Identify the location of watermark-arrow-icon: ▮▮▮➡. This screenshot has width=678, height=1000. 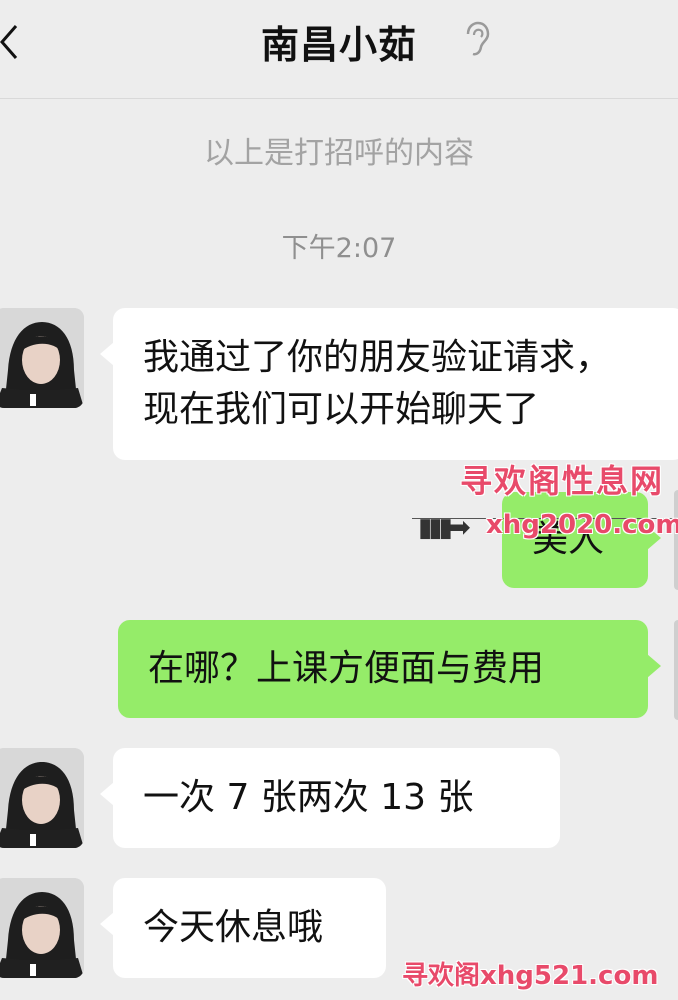
(444, 528).